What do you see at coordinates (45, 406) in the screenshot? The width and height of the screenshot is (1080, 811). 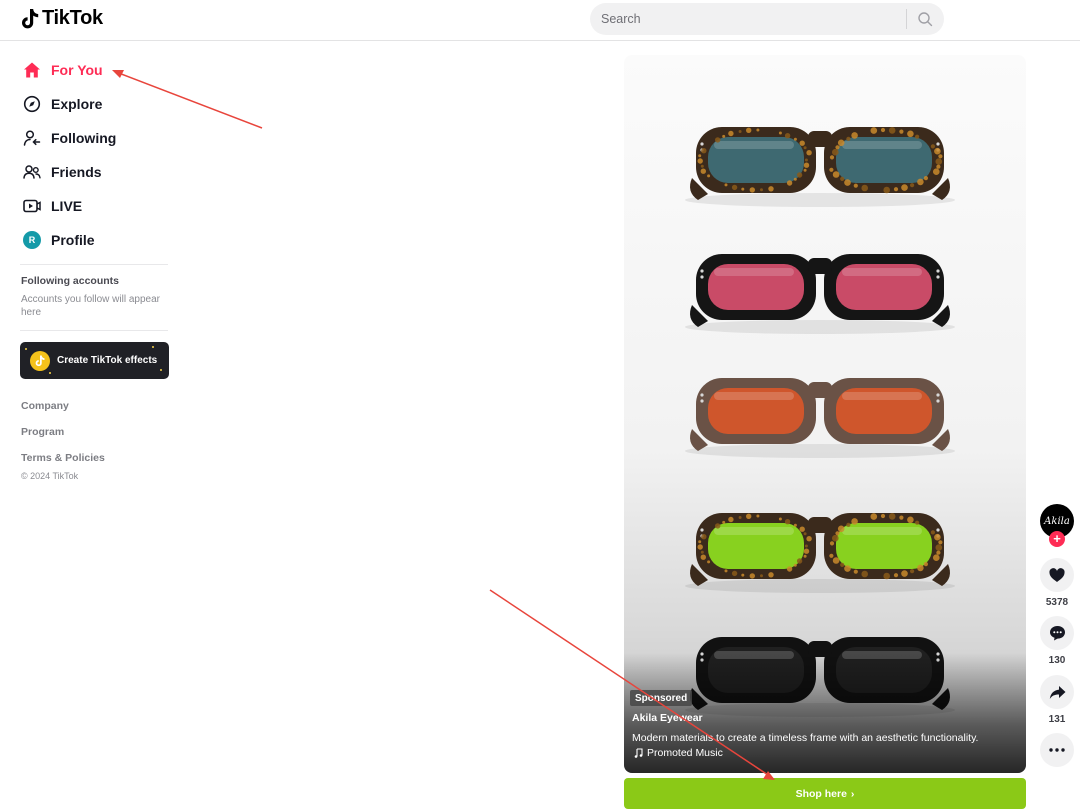 I see `footer-link-company: Company` at bounding box center [45, 406].